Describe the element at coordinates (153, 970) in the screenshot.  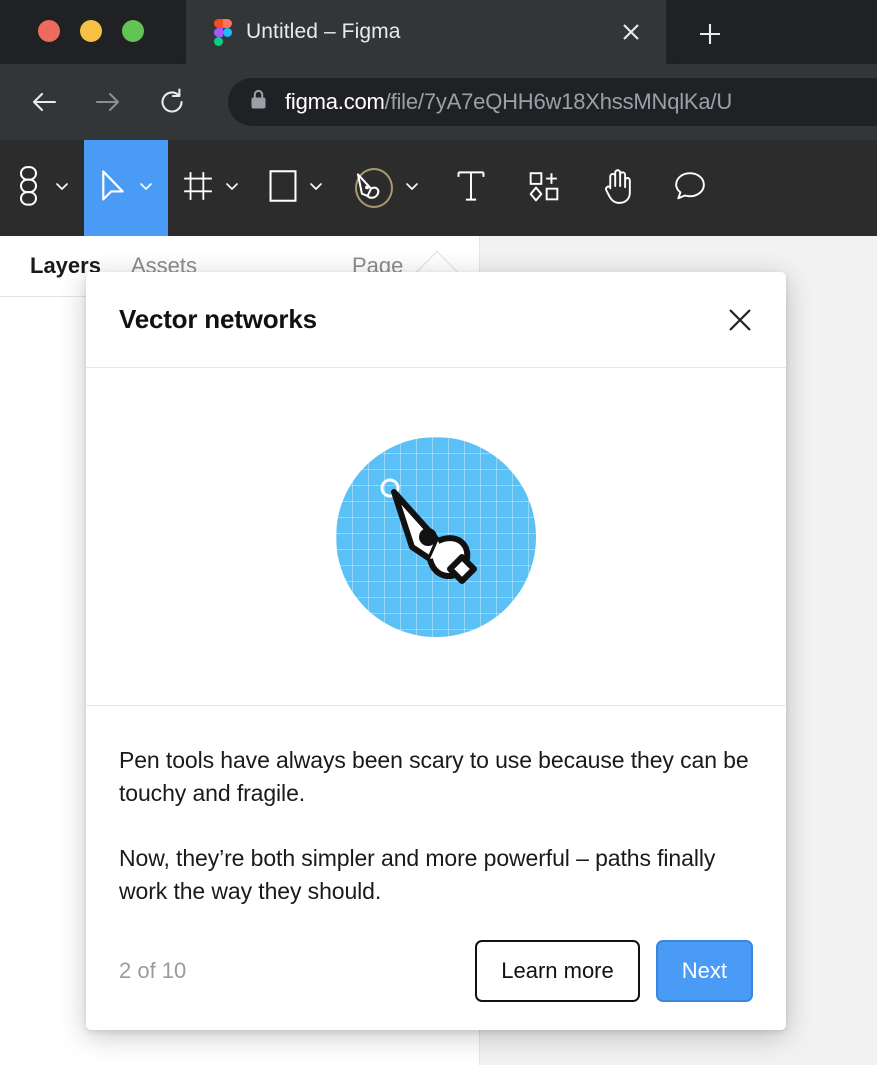
I see `step-counter: 2 of 10` at that location.